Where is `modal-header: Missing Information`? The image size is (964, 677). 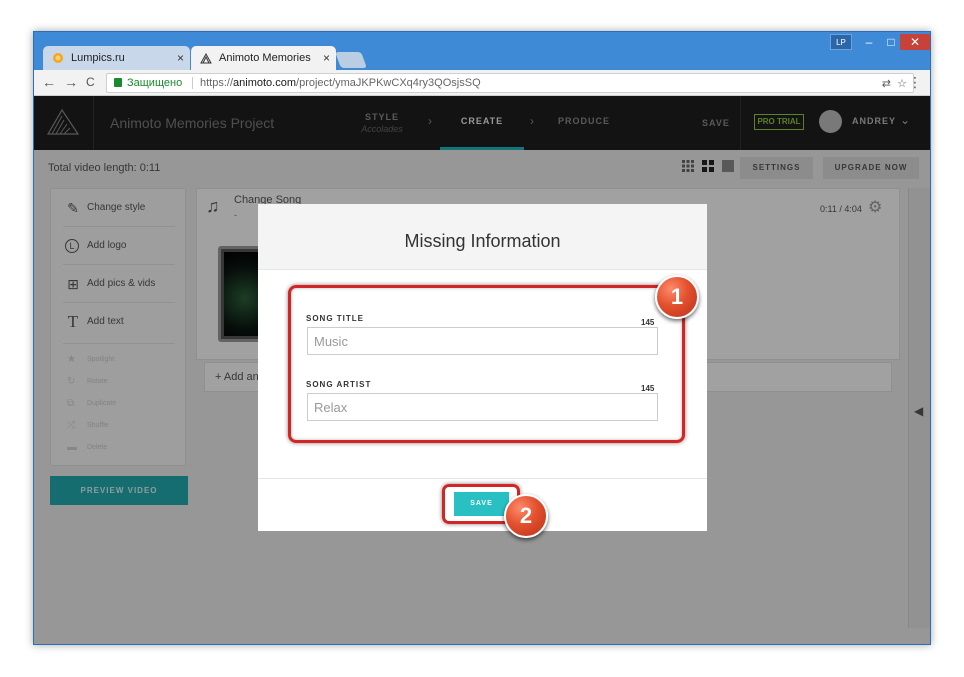 modal-header: Missing Information is located at coordinates (482, 237).